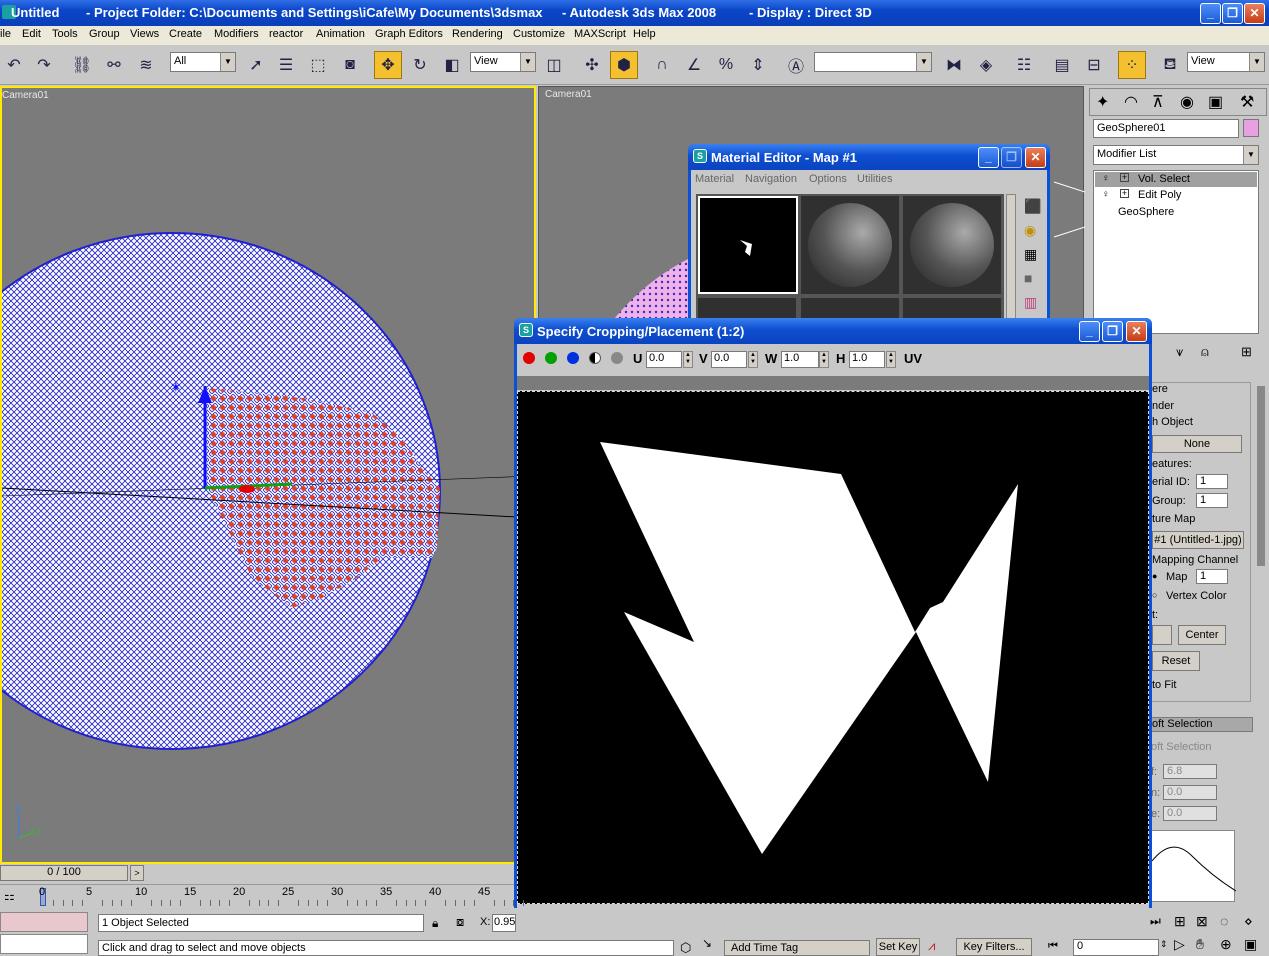  What do you see at coordinates (554, 65) in the screenshot?
I see `pivot-center-icon: ◫` at bounding box center [554, 65].